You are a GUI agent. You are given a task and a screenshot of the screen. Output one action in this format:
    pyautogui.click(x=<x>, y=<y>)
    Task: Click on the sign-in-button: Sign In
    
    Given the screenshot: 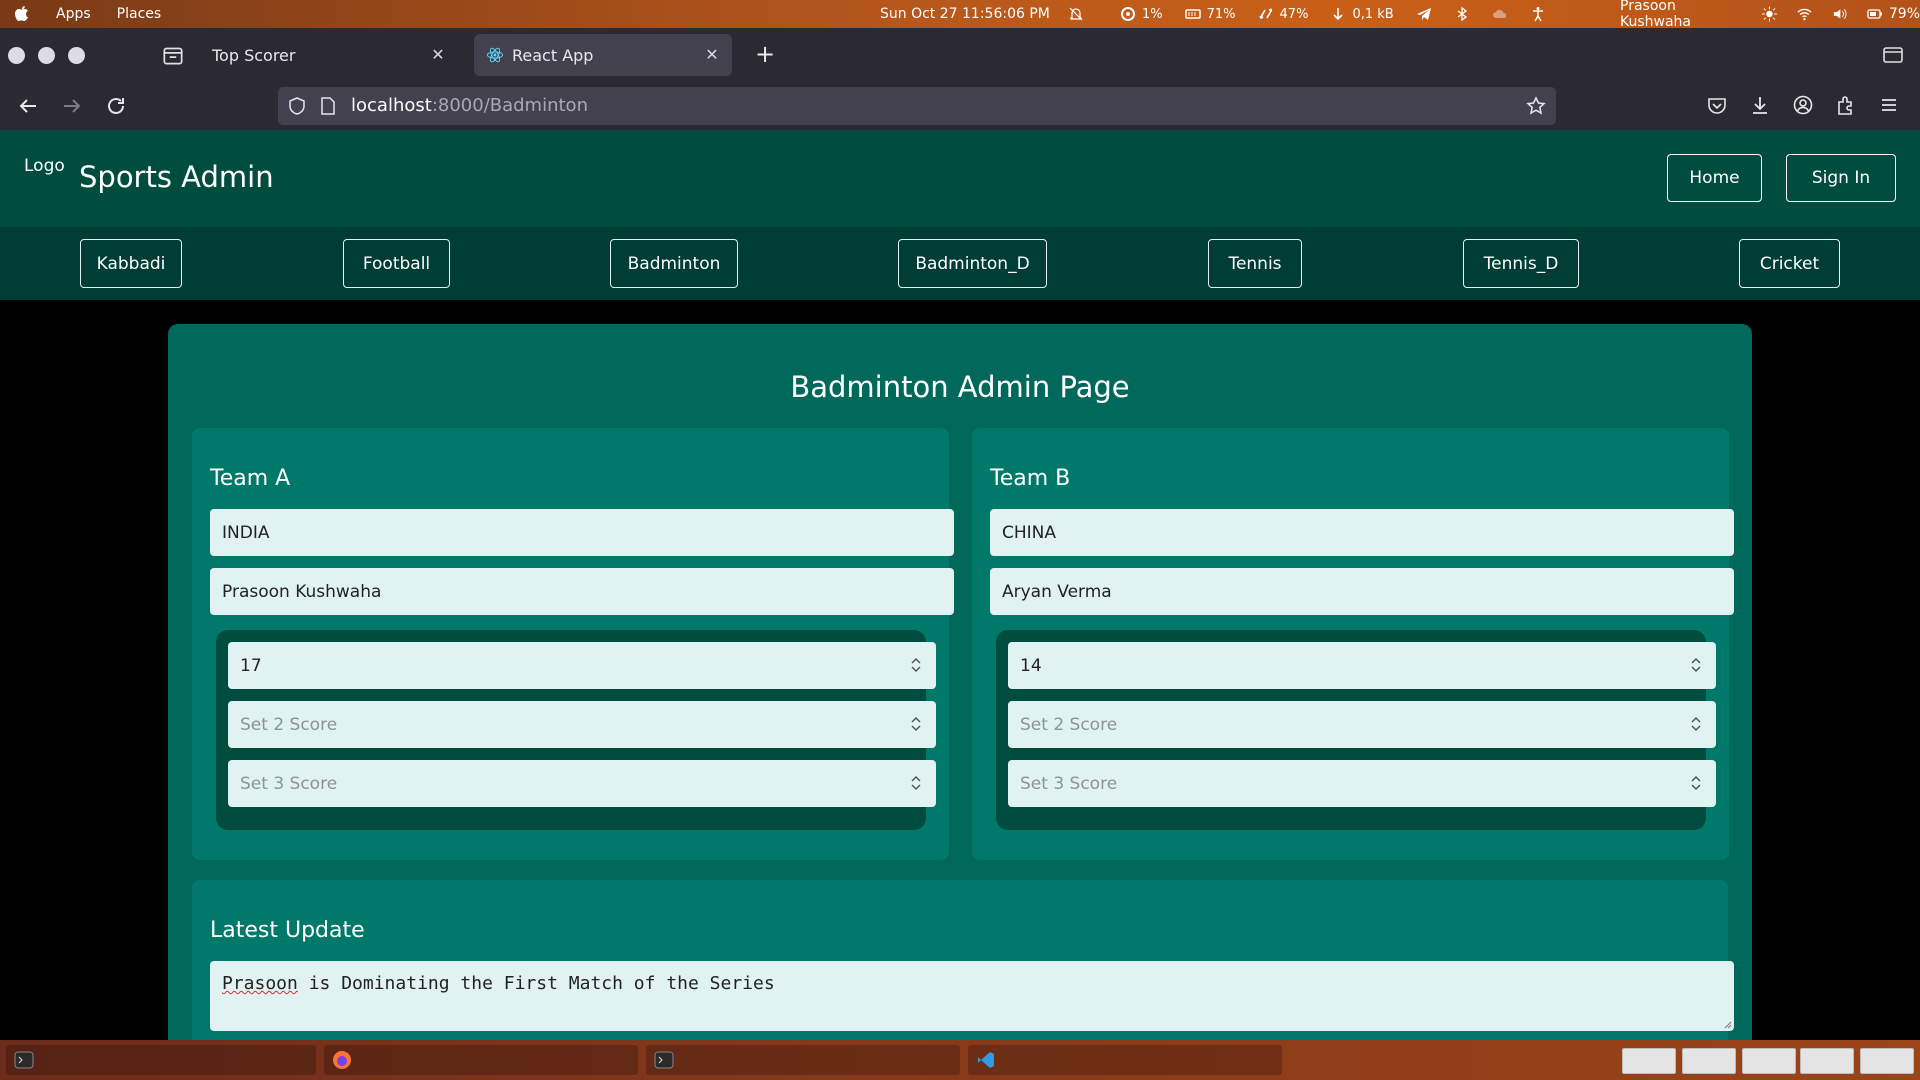 What is the action you would take?
    pyautogui.click(x=1841, y=178)
    